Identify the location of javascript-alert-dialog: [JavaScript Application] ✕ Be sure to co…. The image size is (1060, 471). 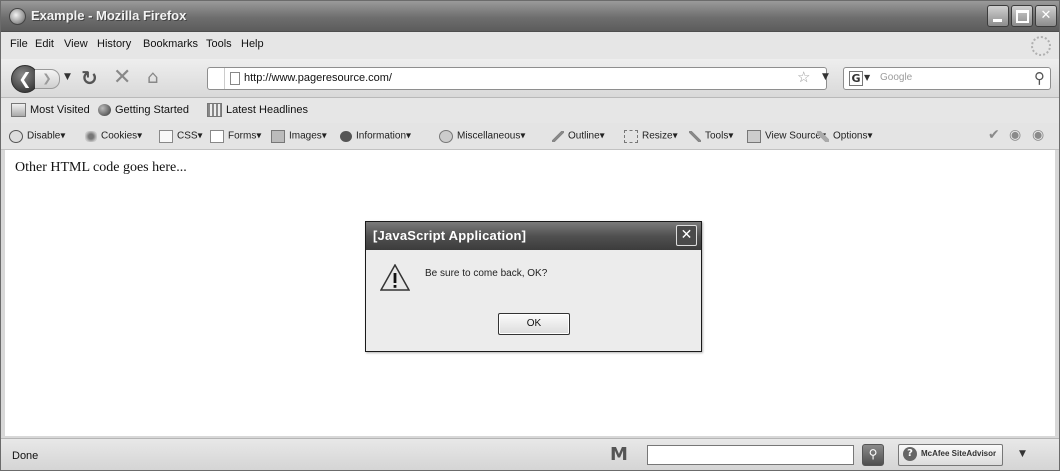
(533, 286).